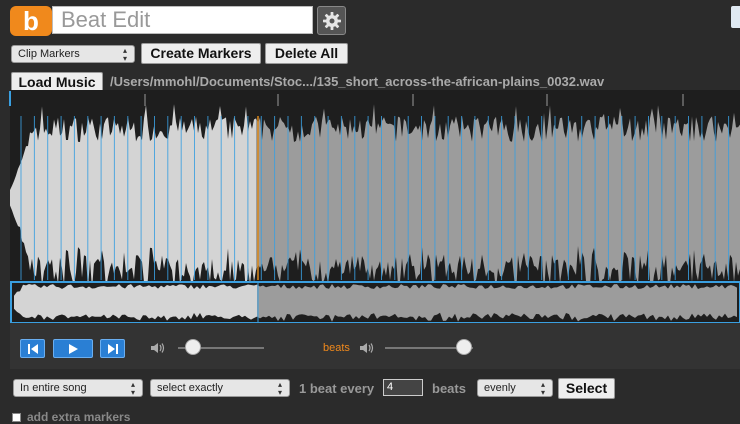  I want to click on music-volume-knob, so click(193, 347).